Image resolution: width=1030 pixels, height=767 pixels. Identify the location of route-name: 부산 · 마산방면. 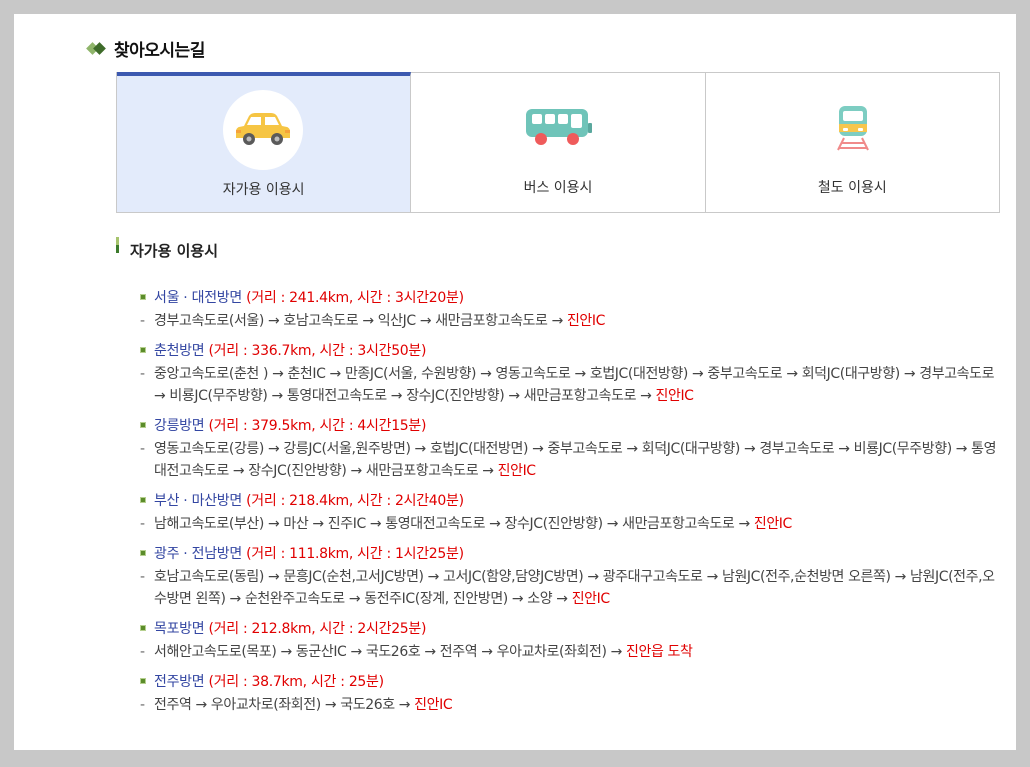
(198, 501).